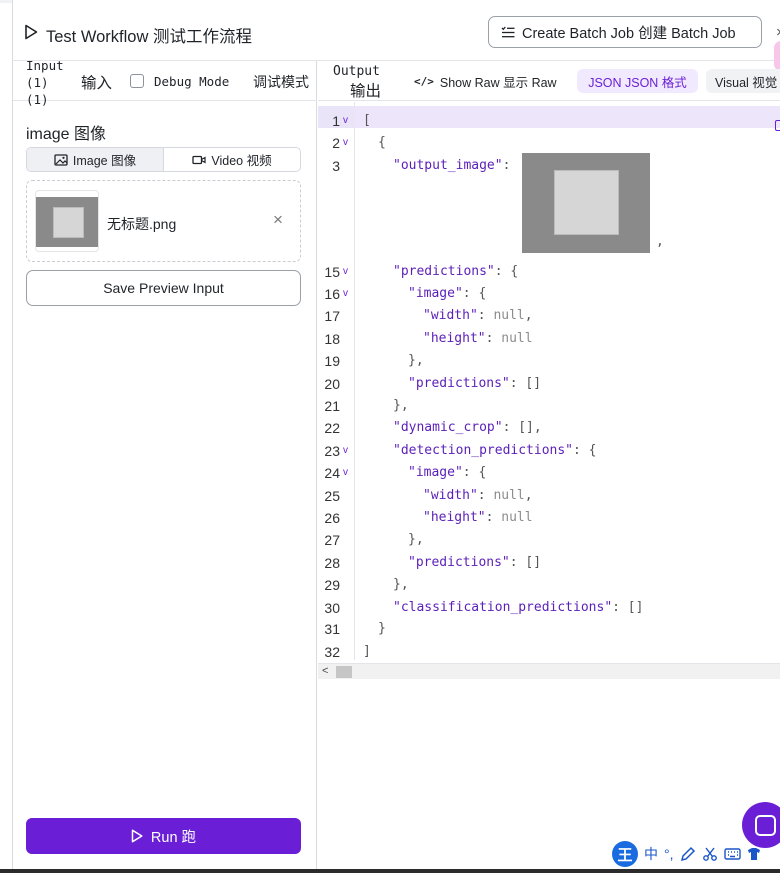  What do you see at coordinates (754, 854) in the screenshot?
I see `shirt-icon` at bounding box center [754, 854].